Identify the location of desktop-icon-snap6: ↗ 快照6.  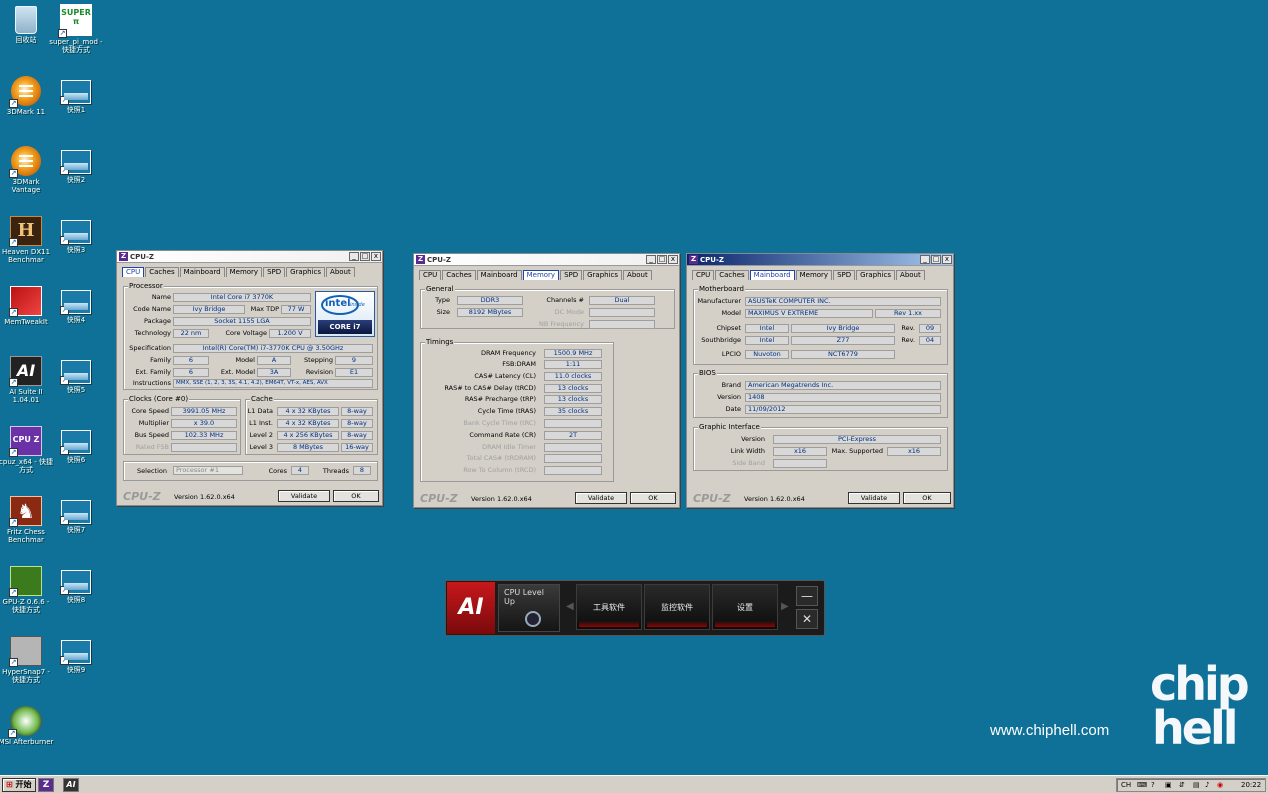
(76, 447).